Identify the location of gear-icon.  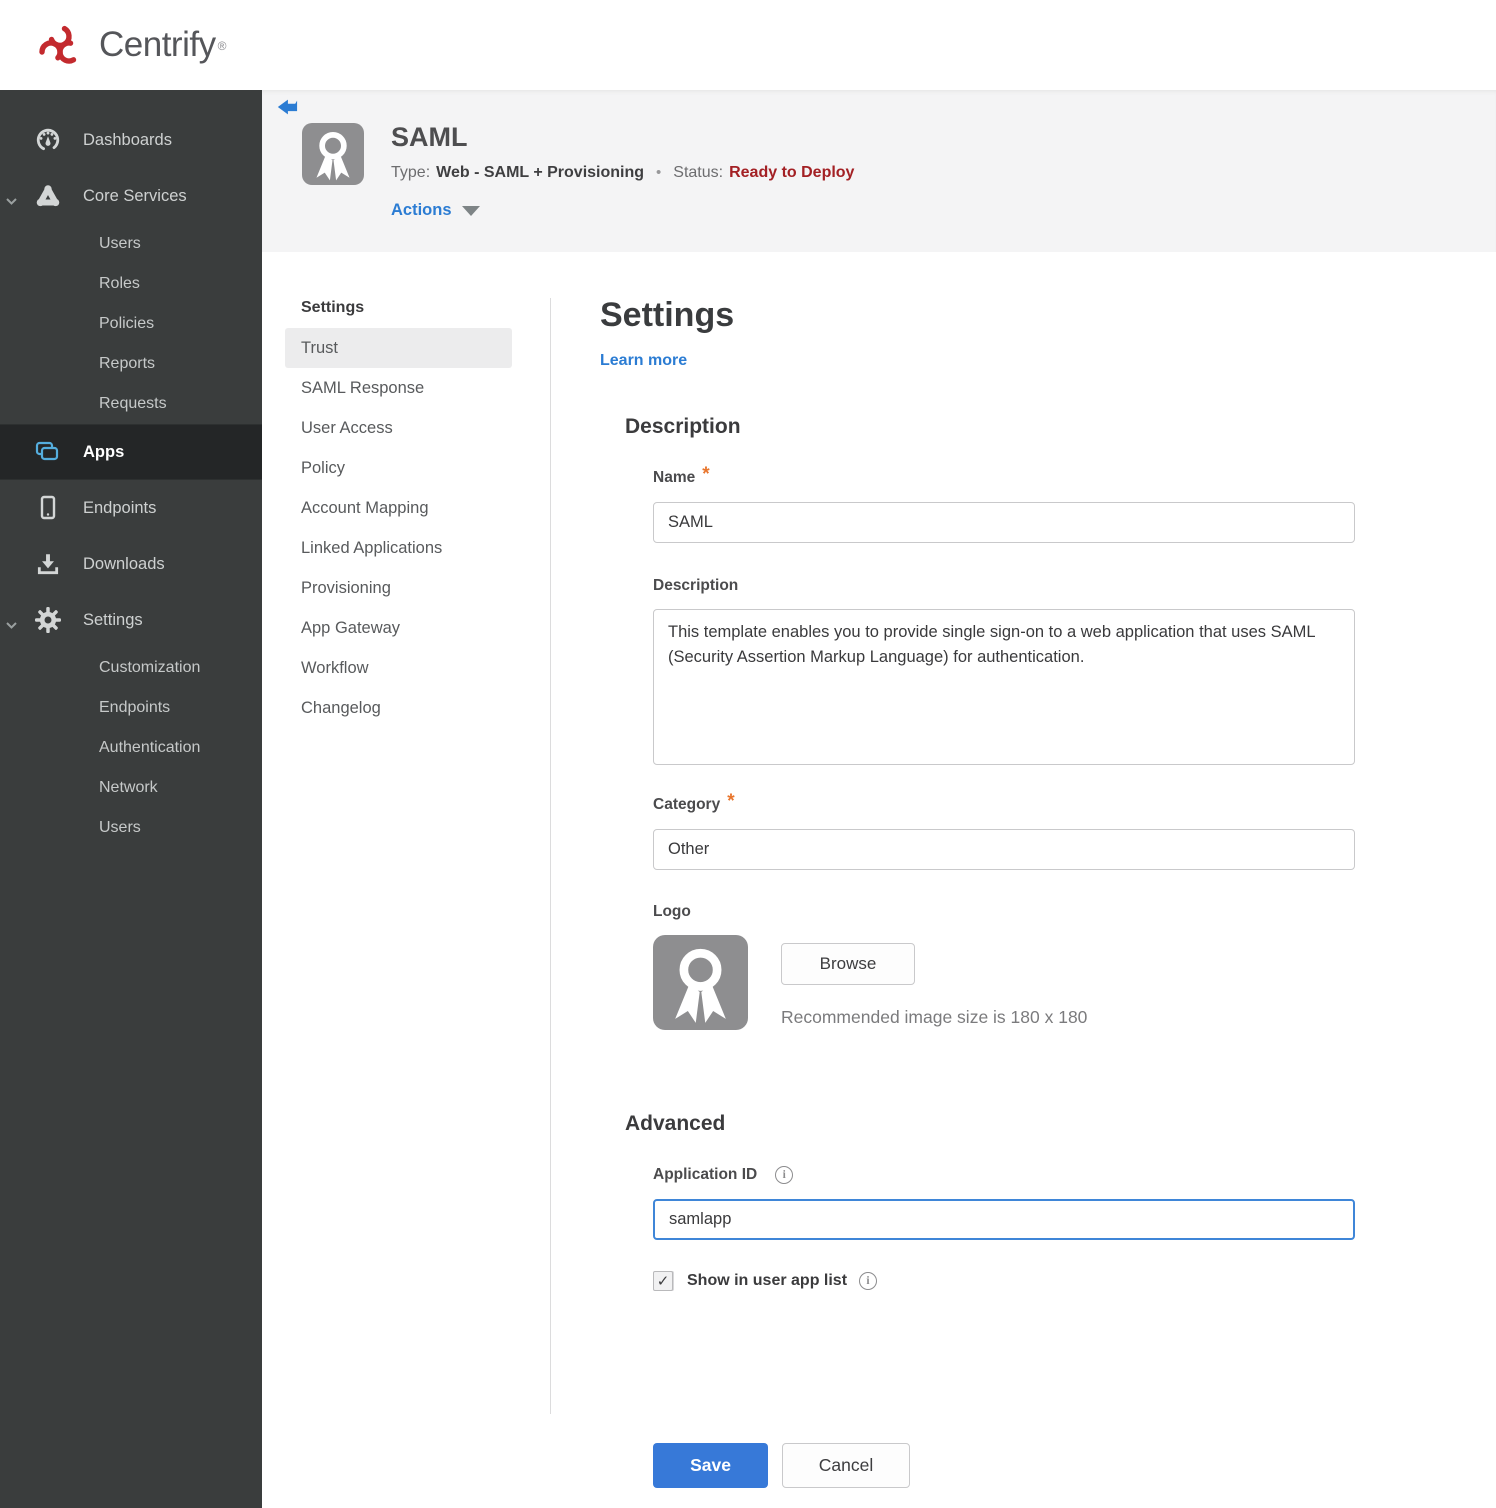
(48, 620).